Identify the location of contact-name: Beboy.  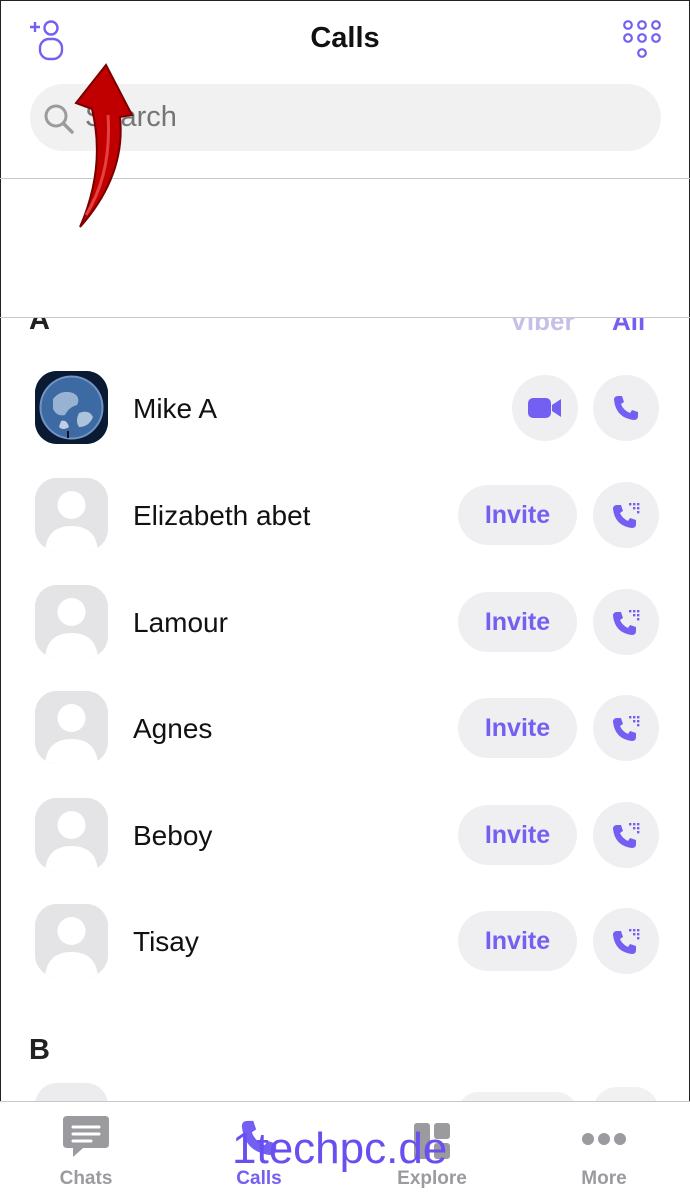
(173, 835).